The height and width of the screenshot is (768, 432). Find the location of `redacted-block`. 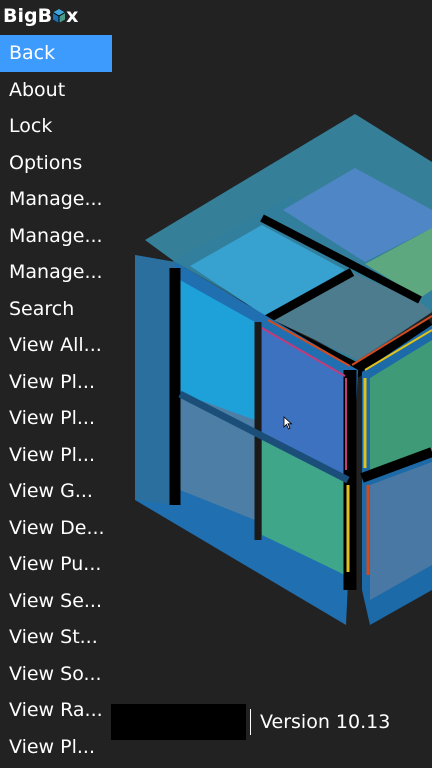

redacted-block is located at coordinates (178, 722).